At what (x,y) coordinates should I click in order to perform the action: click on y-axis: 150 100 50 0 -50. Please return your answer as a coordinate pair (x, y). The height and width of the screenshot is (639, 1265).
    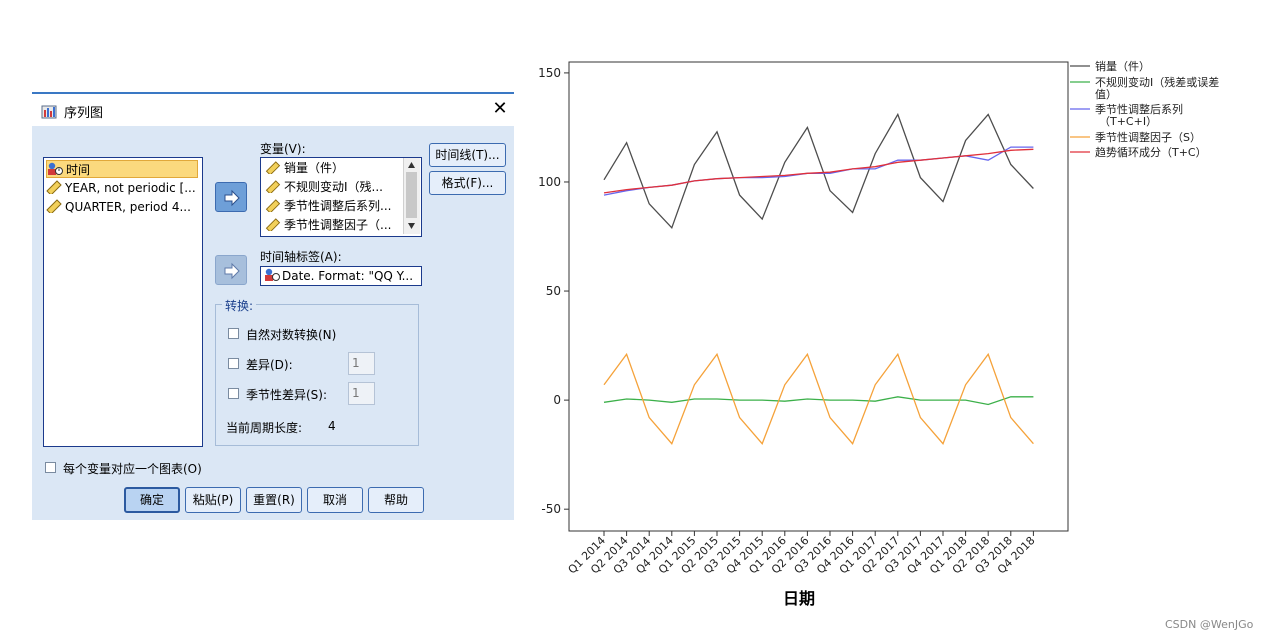
    Looking at the image, I should click on (553, 291).